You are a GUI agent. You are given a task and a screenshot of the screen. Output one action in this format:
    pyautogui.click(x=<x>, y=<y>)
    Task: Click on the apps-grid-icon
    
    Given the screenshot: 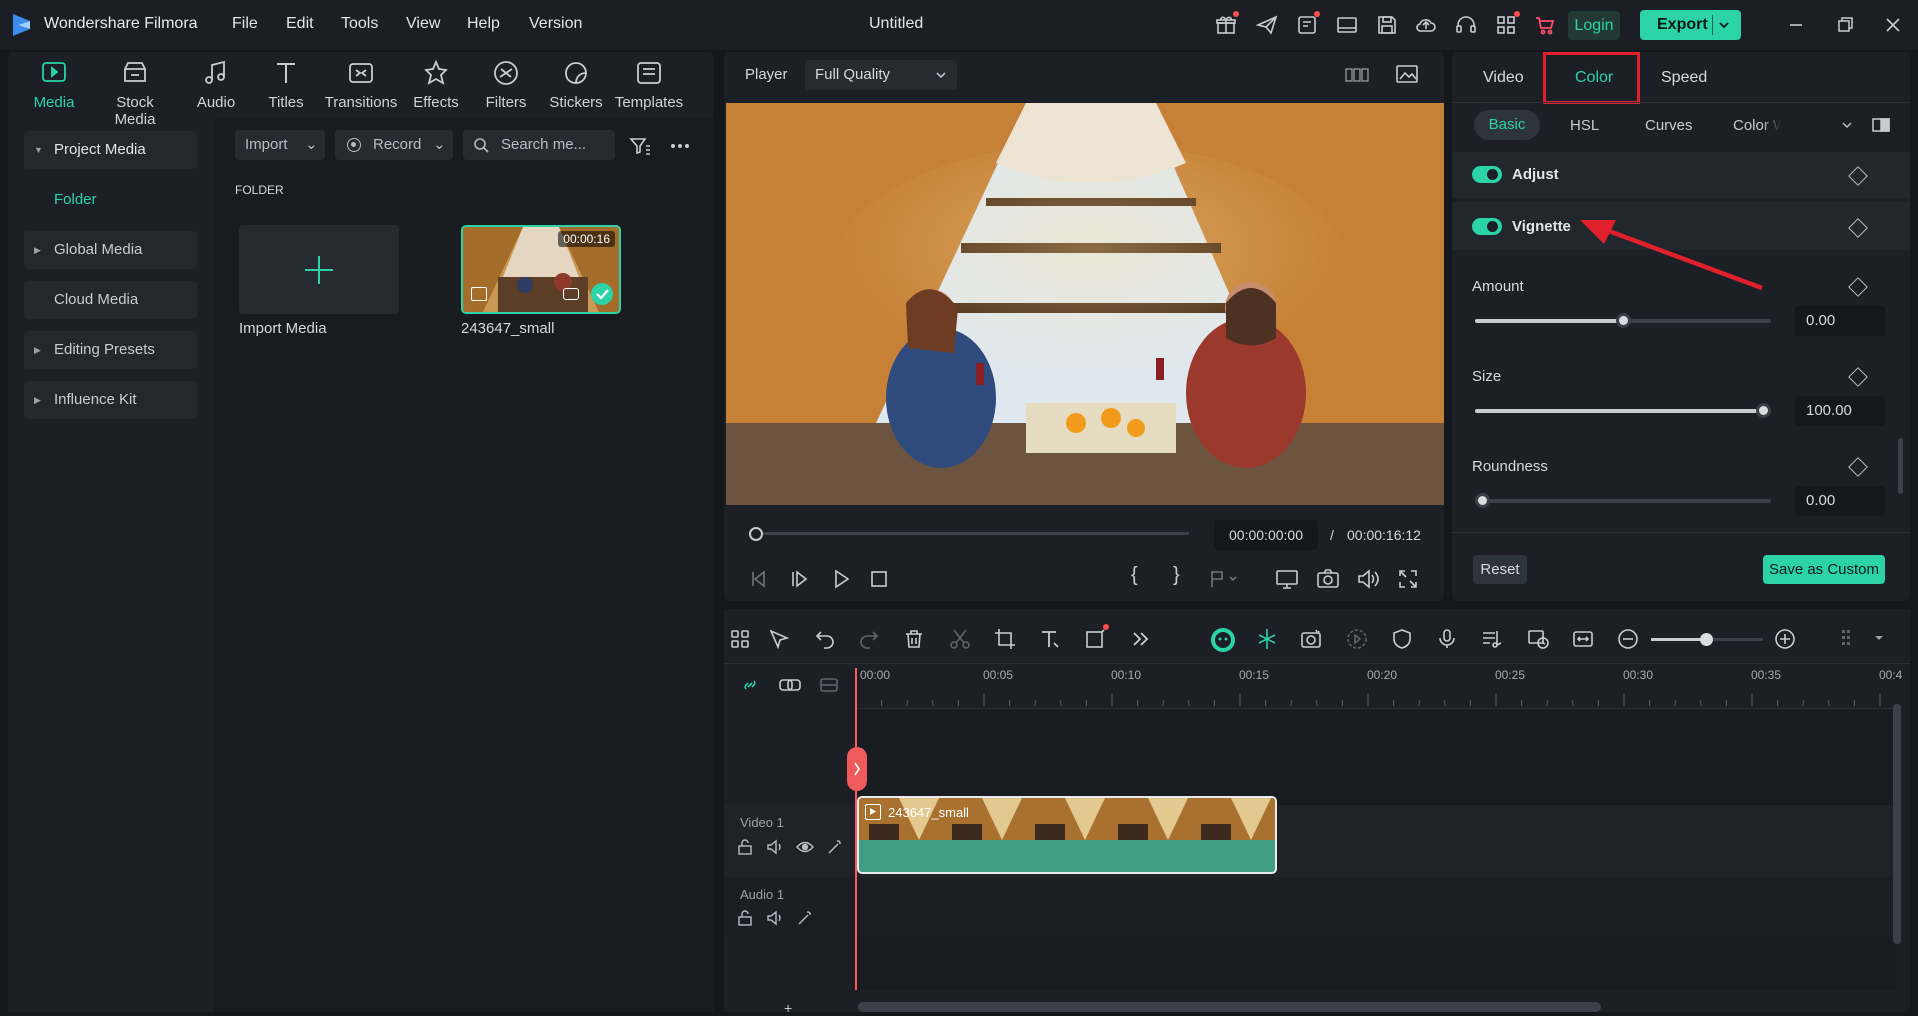 What is the action you would take?
    pyautogui.click(x=1506, y=25)
    